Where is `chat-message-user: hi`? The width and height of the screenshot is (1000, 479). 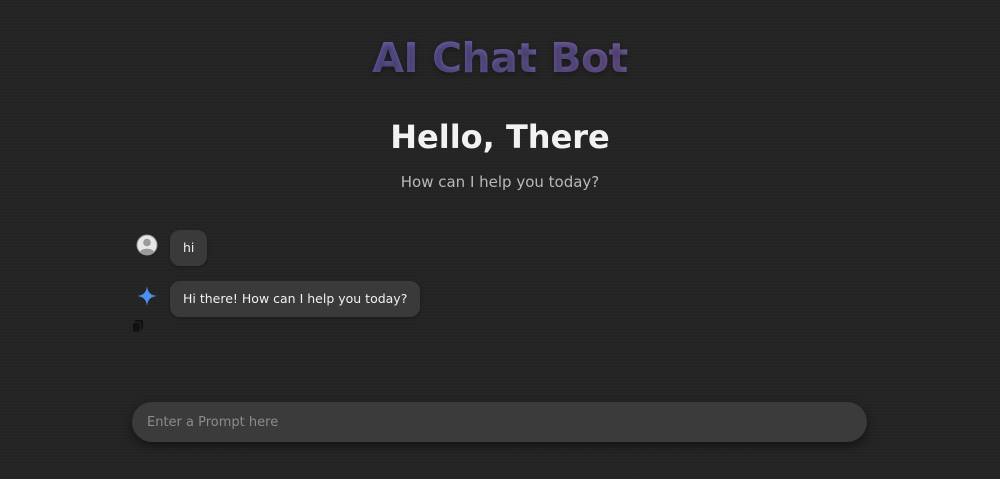
chat-message-user: hi is located at coordinates (172, 248).